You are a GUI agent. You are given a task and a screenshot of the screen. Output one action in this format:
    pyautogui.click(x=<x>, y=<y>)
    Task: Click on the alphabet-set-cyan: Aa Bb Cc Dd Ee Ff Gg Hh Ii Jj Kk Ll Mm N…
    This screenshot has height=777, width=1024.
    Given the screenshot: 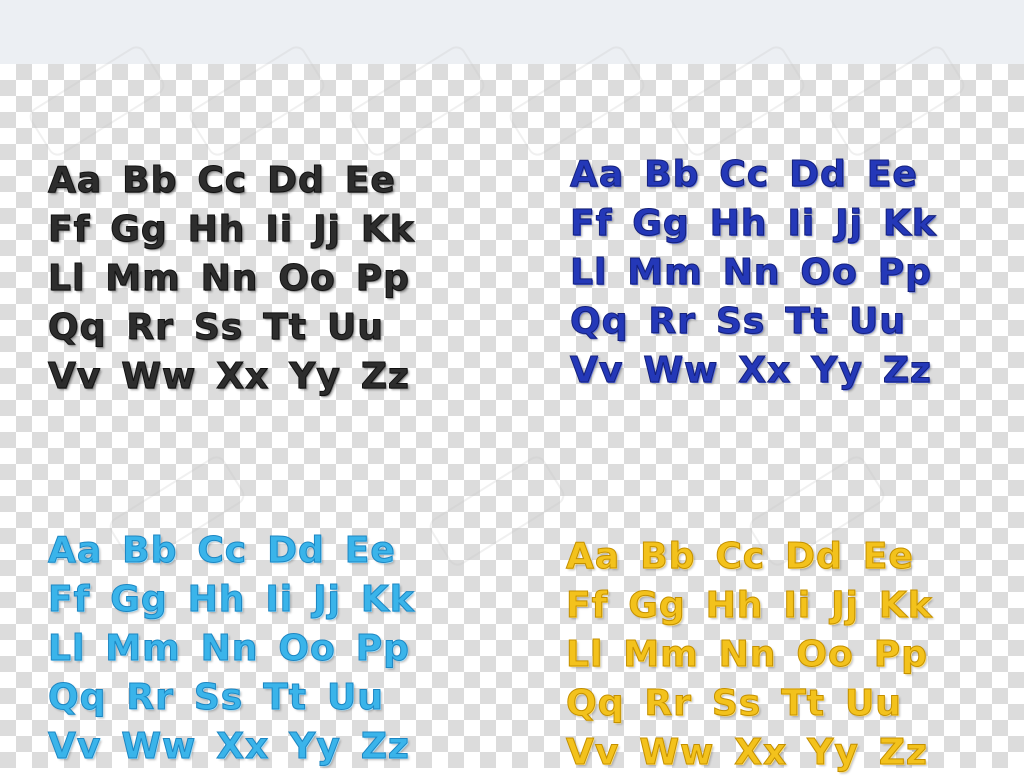 What is the action you would take?
    pyautogui.click(x=267, y=648)
    